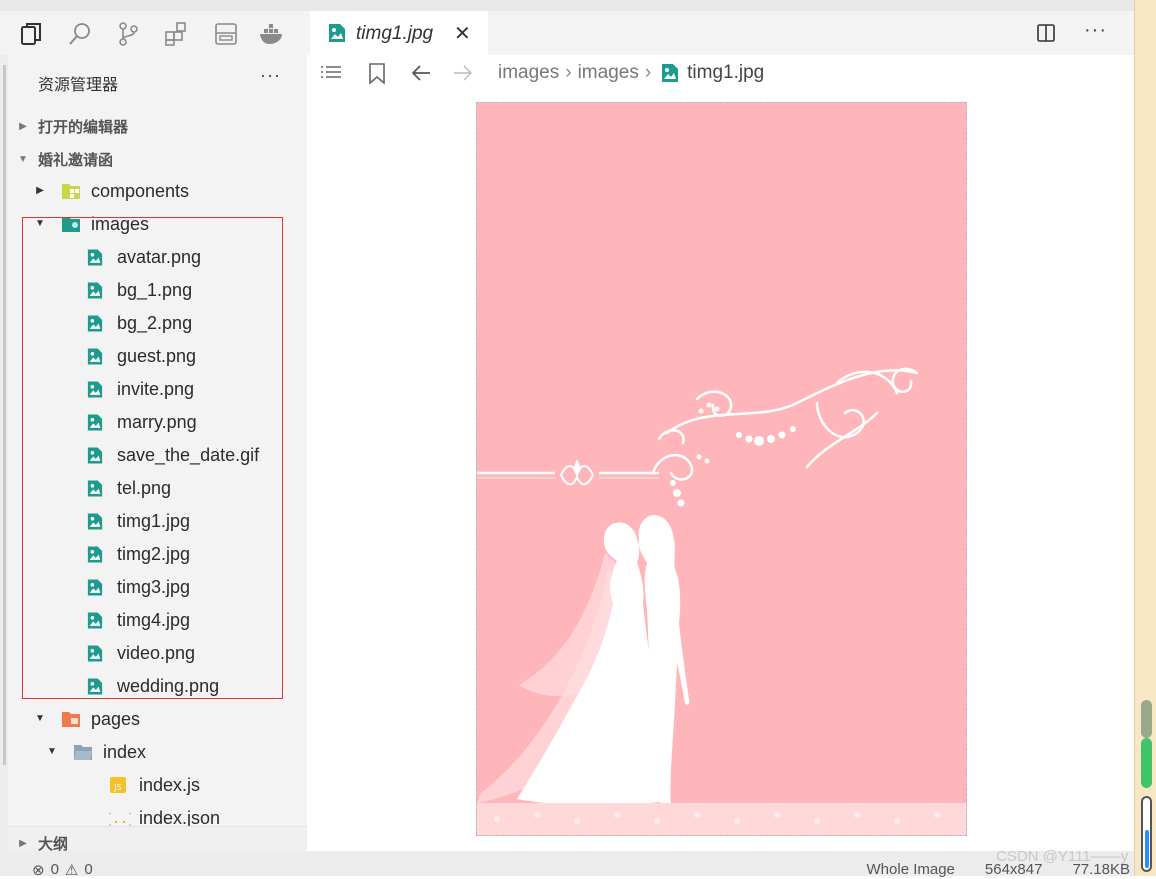  What do you see at coordinates (1145, 438) in the screenshot?
I see `right-scrollbar` at bounding box center [1145, 438].